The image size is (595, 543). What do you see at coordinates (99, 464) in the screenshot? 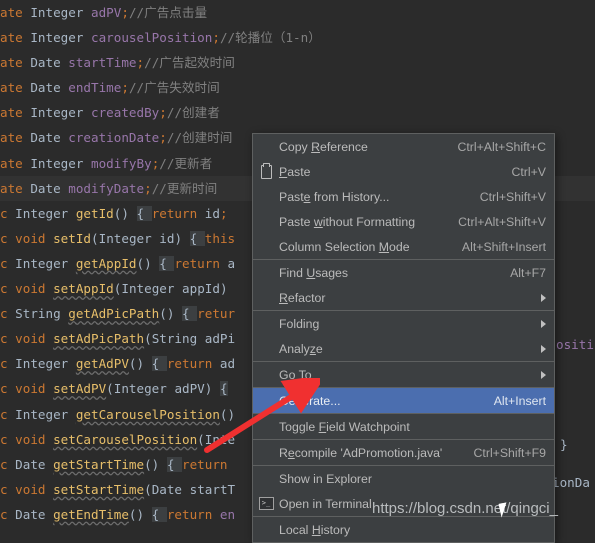
I see `code-token: getStartTime` at bounding box center [99, 464].